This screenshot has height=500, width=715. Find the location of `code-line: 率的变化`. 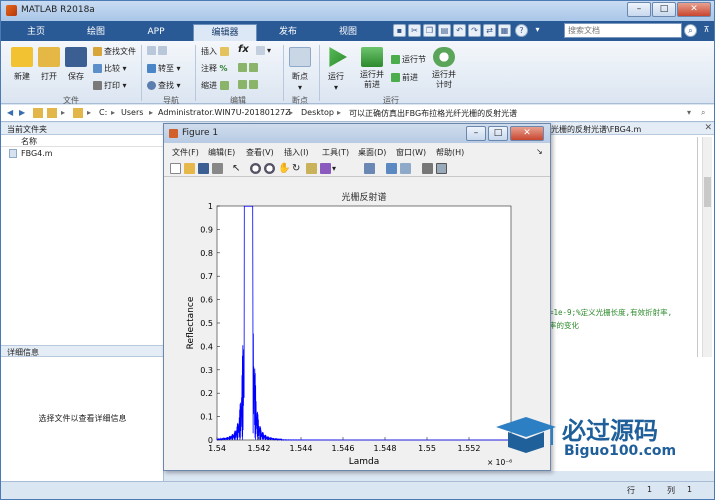

code-line: 率的变化 is located at coordinates (564, 325).